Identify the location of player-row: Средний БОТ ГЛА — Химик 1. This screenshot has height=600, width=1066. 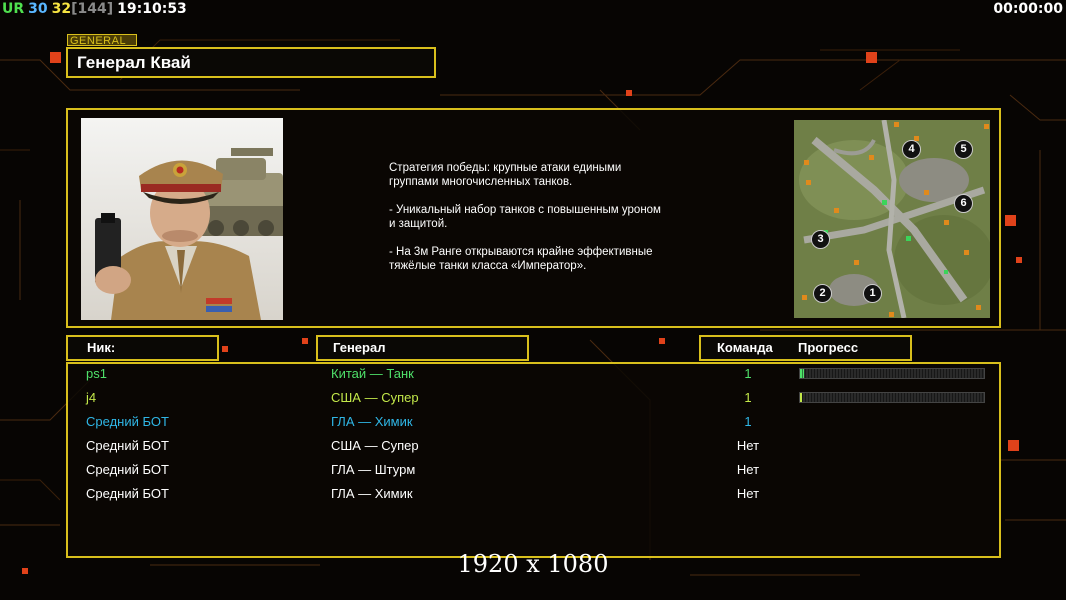
(533, 422).